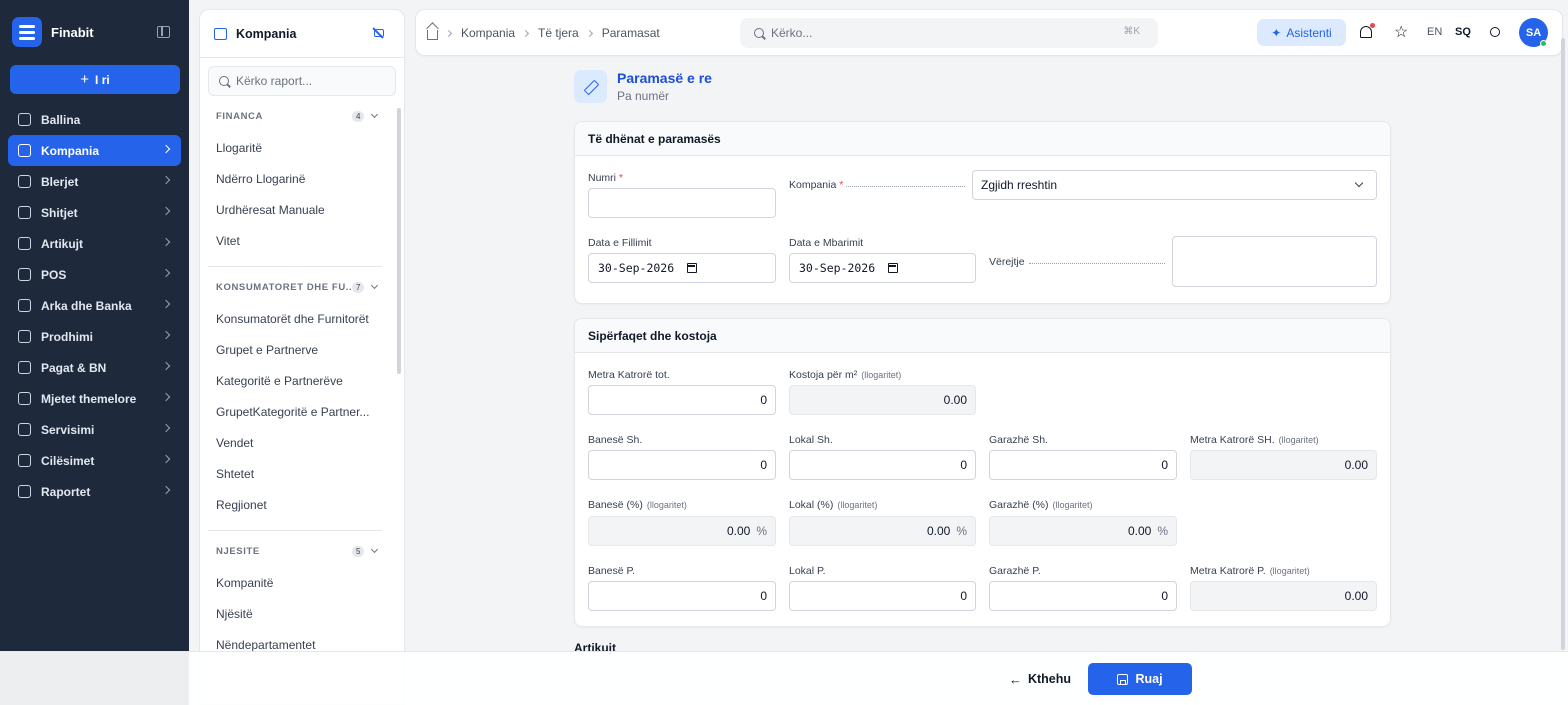 Image resolution: width=1568 pixels, height=705 pixels. Describe the element at coordinates (299, 551) in the screenshot. I see `report-group-header: NJESITE 5` at that location.